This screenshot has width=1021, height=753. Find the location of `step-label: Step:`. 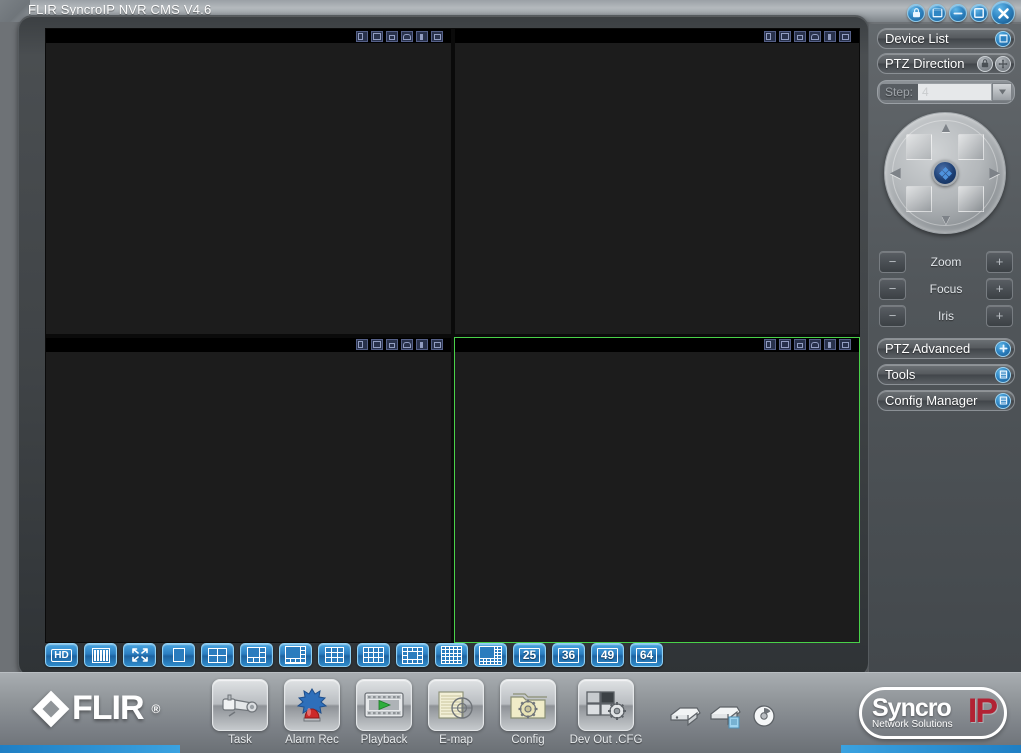

step-label: Step: is located at coordinates (899, 92).